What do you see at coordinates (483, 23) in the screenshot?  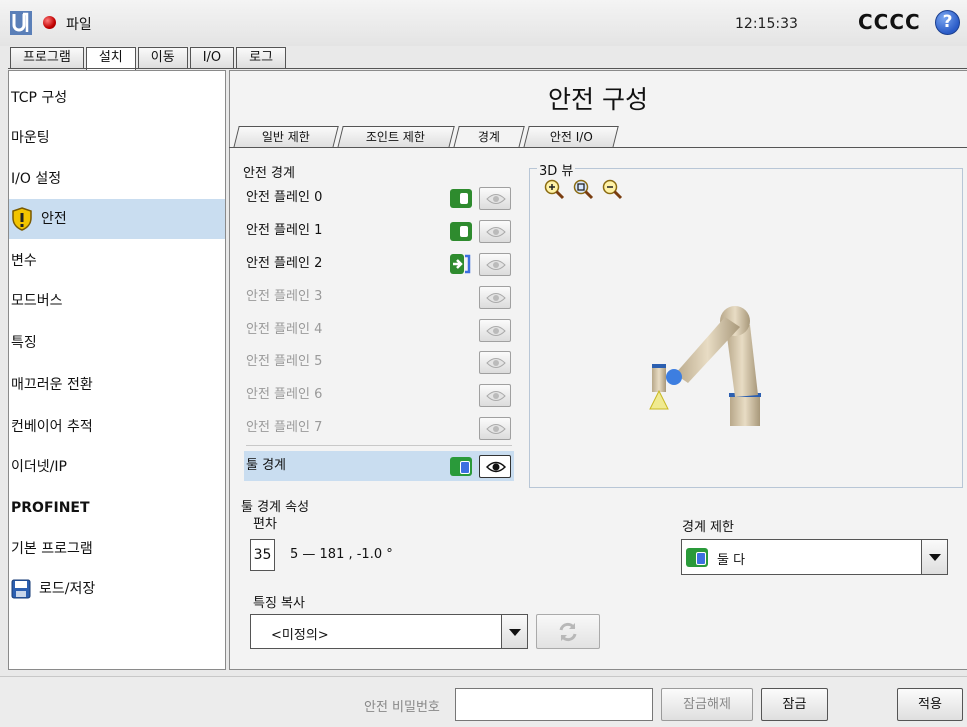 I see `title-bar` at bounding box center [483, 23].